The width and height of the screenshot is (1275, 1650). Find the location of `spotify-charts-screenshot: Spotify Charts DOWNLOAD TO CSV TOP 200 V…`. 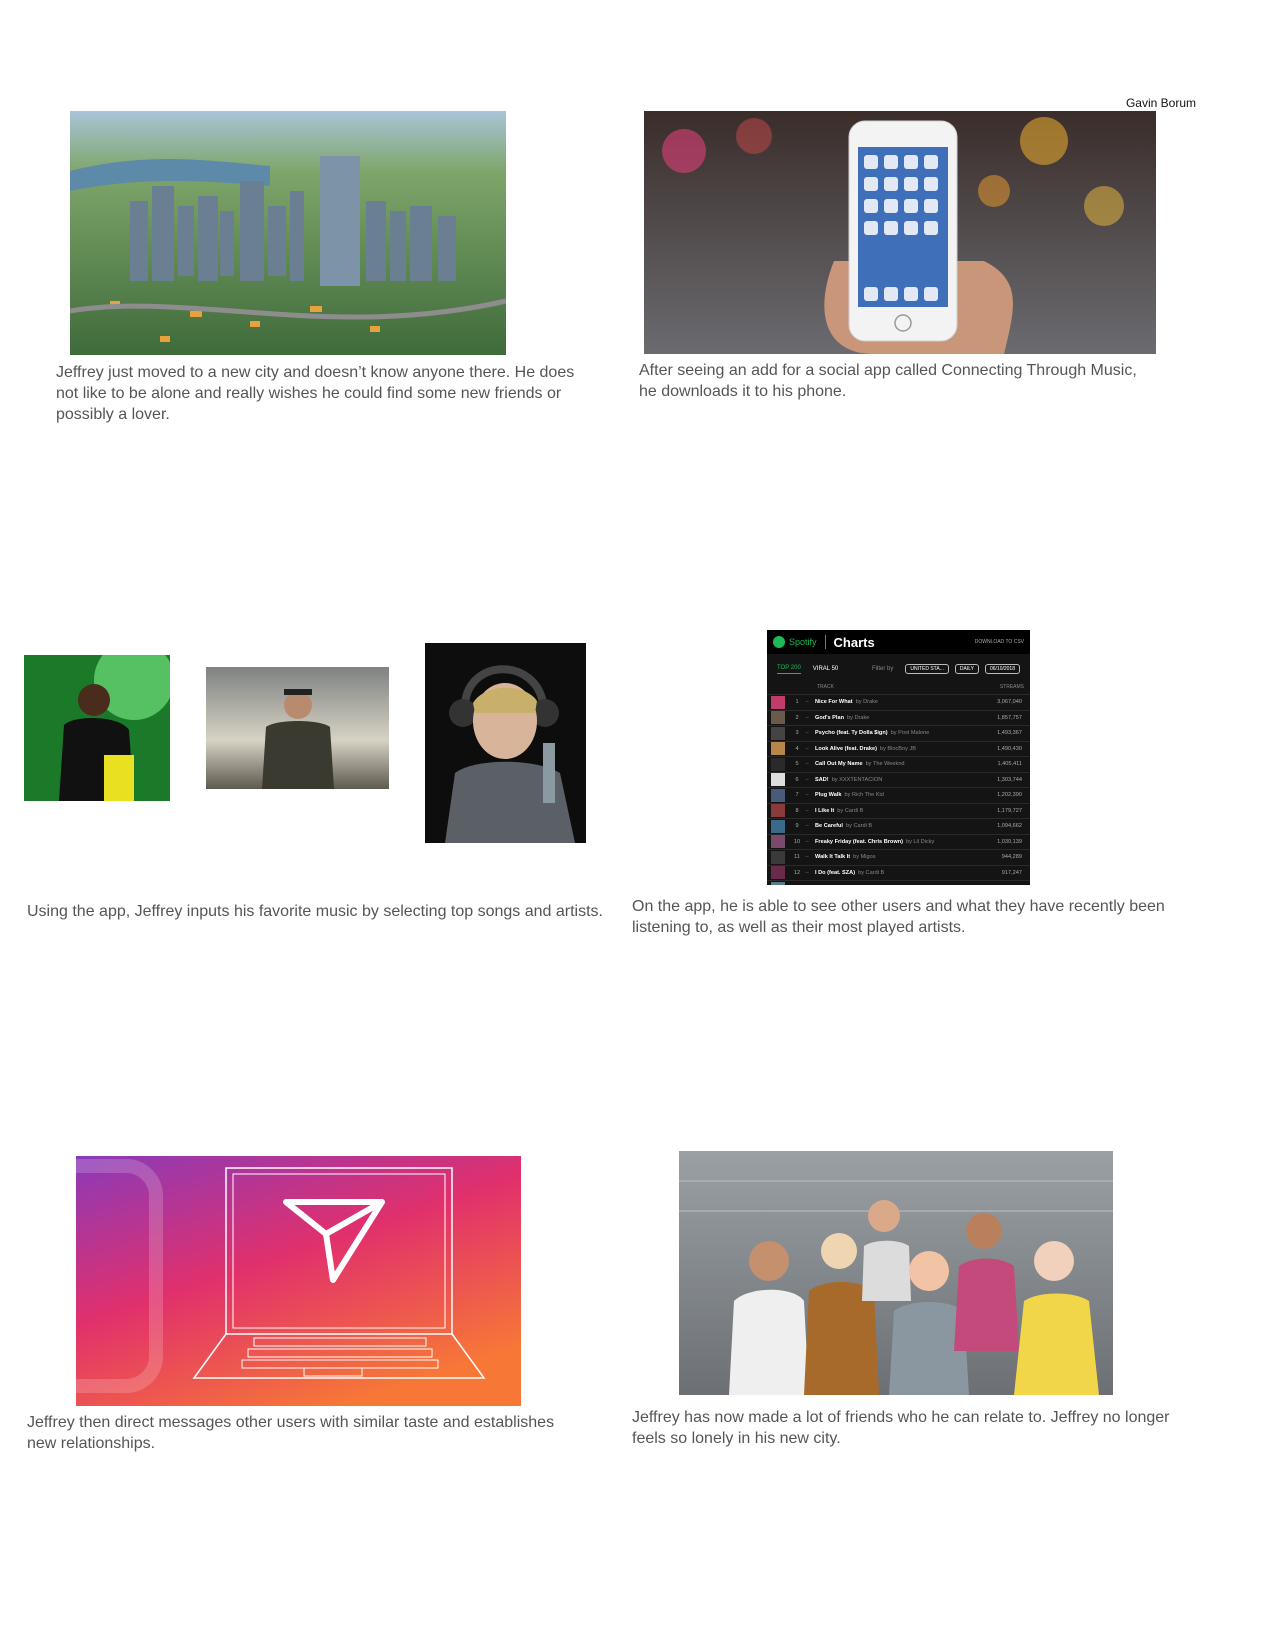

spotify-charts-screenshot: Spotify Charts DOWNLOAD TO CSV TOP 200 V… is located at coordinates (898, 757).